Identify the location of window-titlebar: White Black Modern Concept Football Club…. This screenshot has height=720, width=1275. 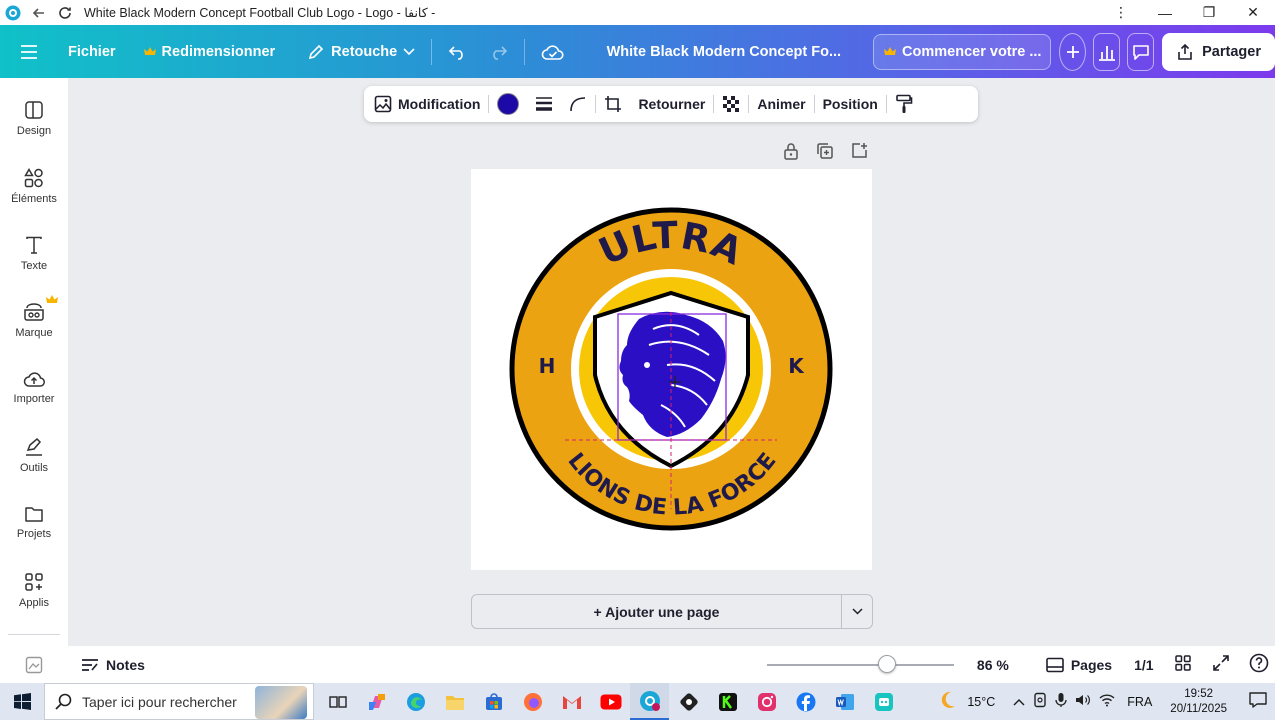
(637, 12).